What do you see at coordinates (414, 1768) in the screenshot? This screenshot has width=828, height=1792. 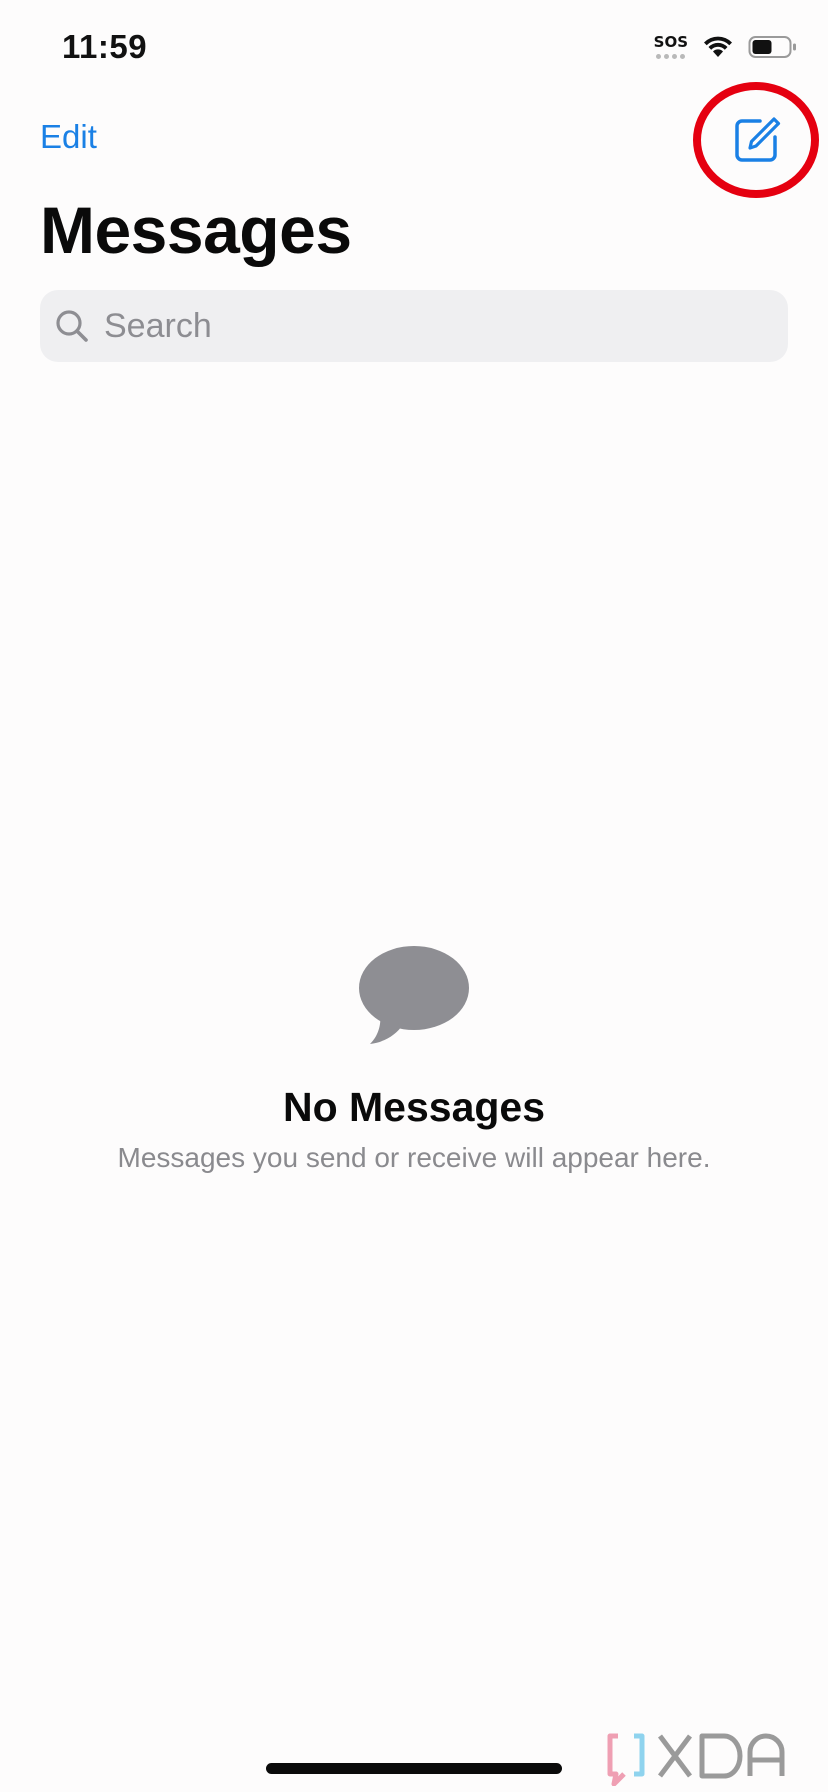 I see `home-indicator` at bounding box center [414, 1768].